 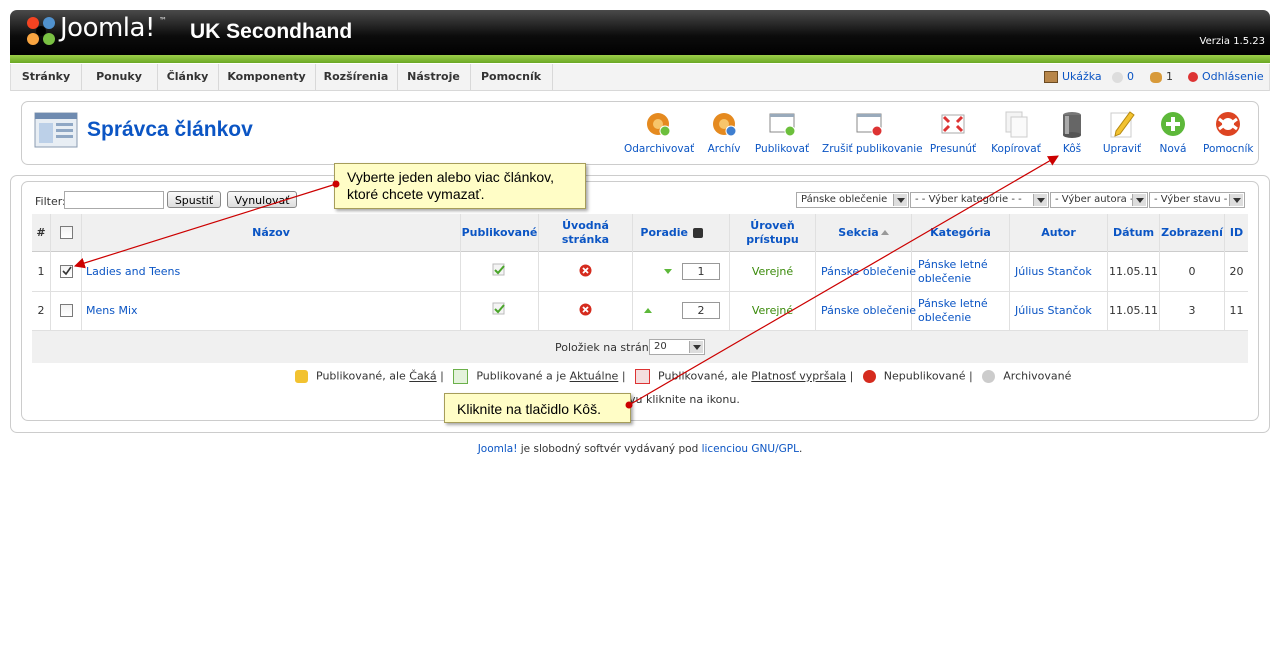 What do you see at coordinates (1058, 232) in the screenshot?
I see `header-author: Autor` at bounding box center [1058, 232].